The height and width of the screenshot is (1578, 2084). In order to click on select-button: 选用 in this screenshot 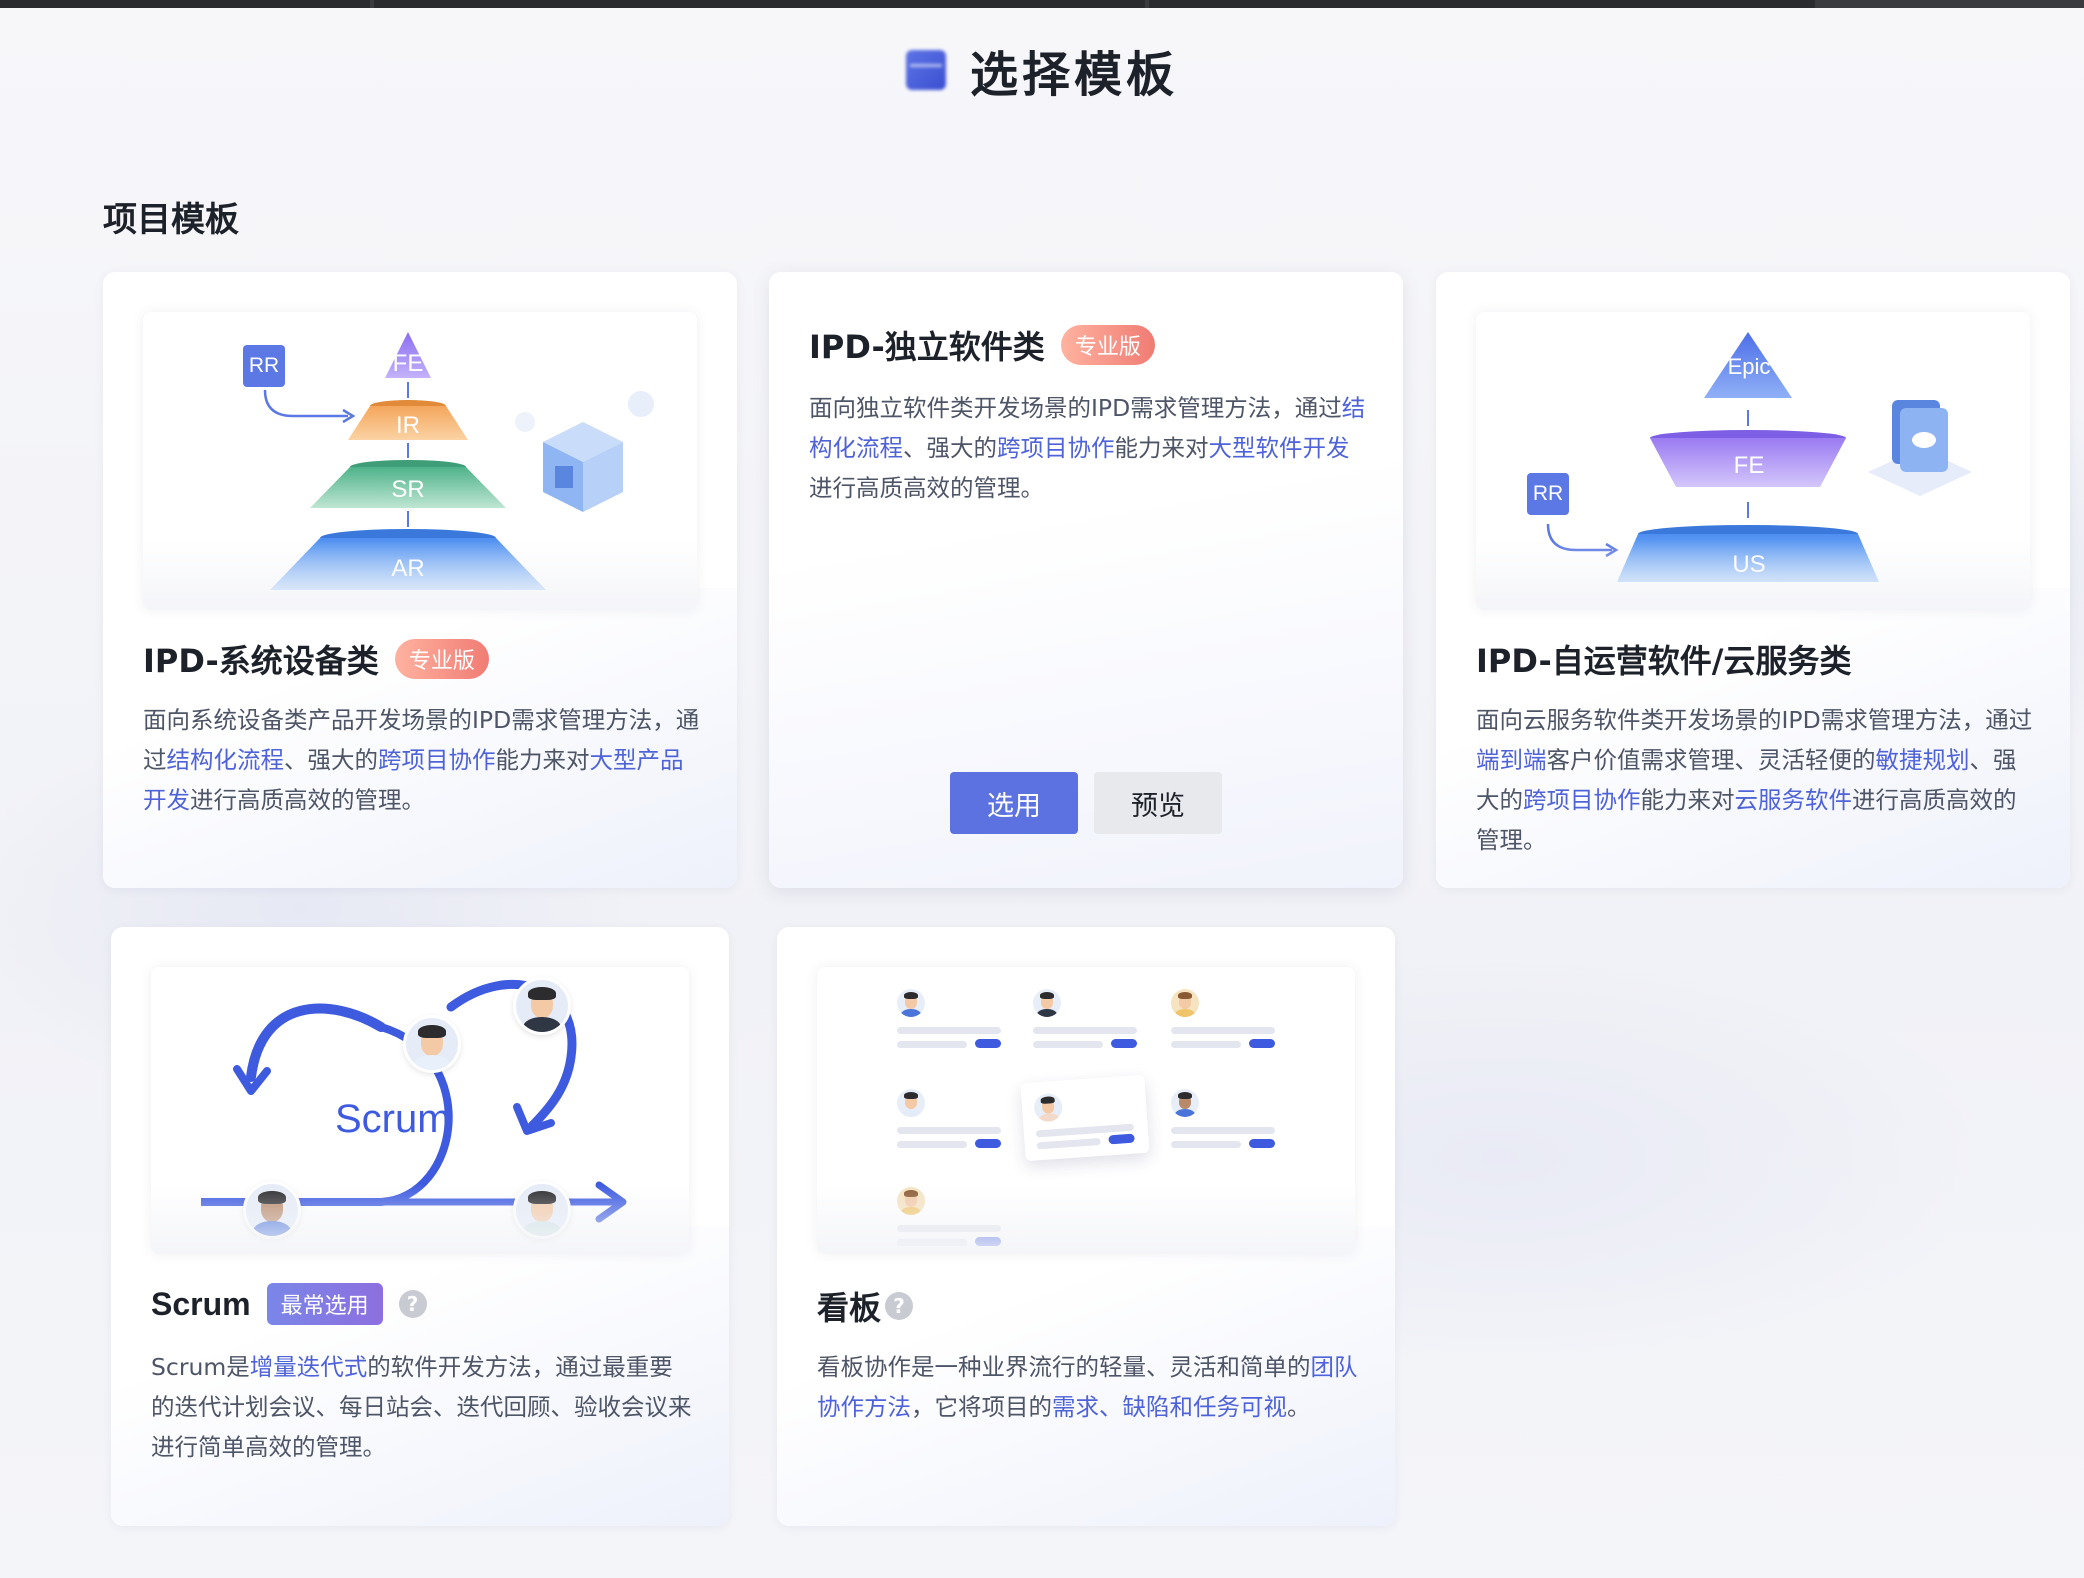, I will do `click(1014, 803)`.